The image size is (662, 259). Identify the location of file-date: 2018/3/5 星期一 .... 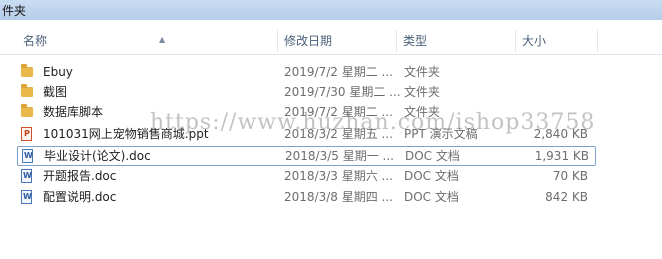
(339, 156).